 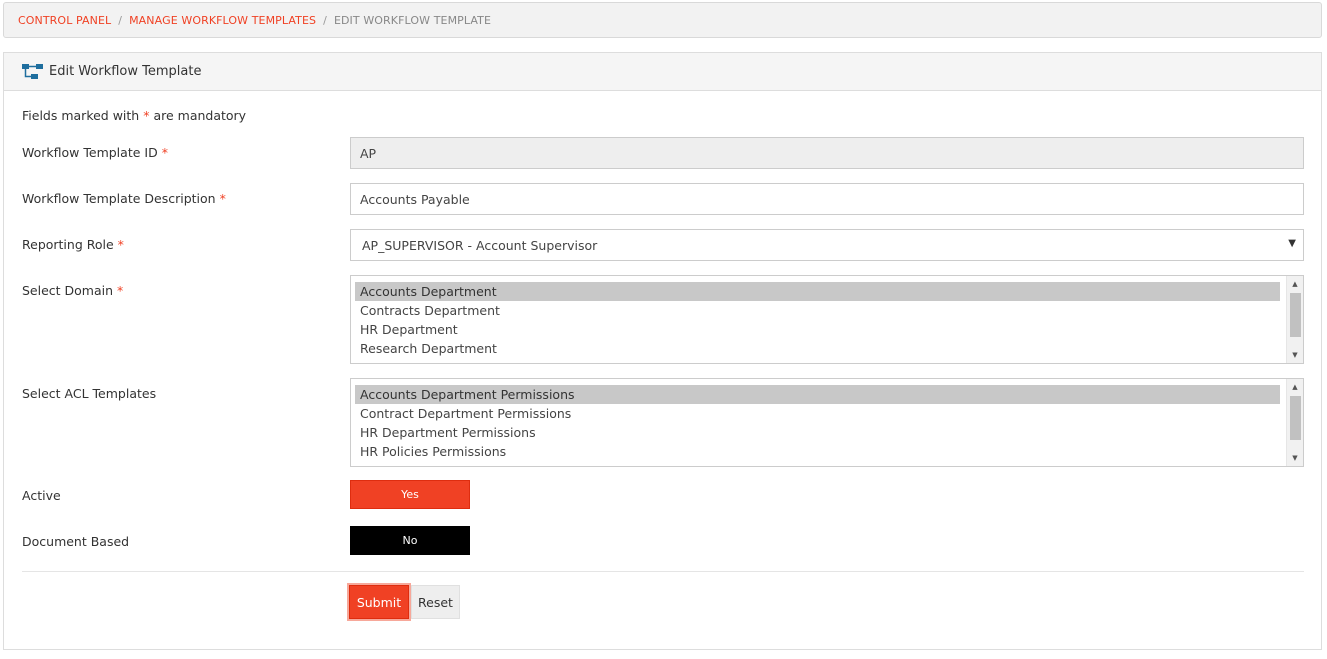 I want to click on chevron-down-icon: ▼, so click(x=1292, y=243).